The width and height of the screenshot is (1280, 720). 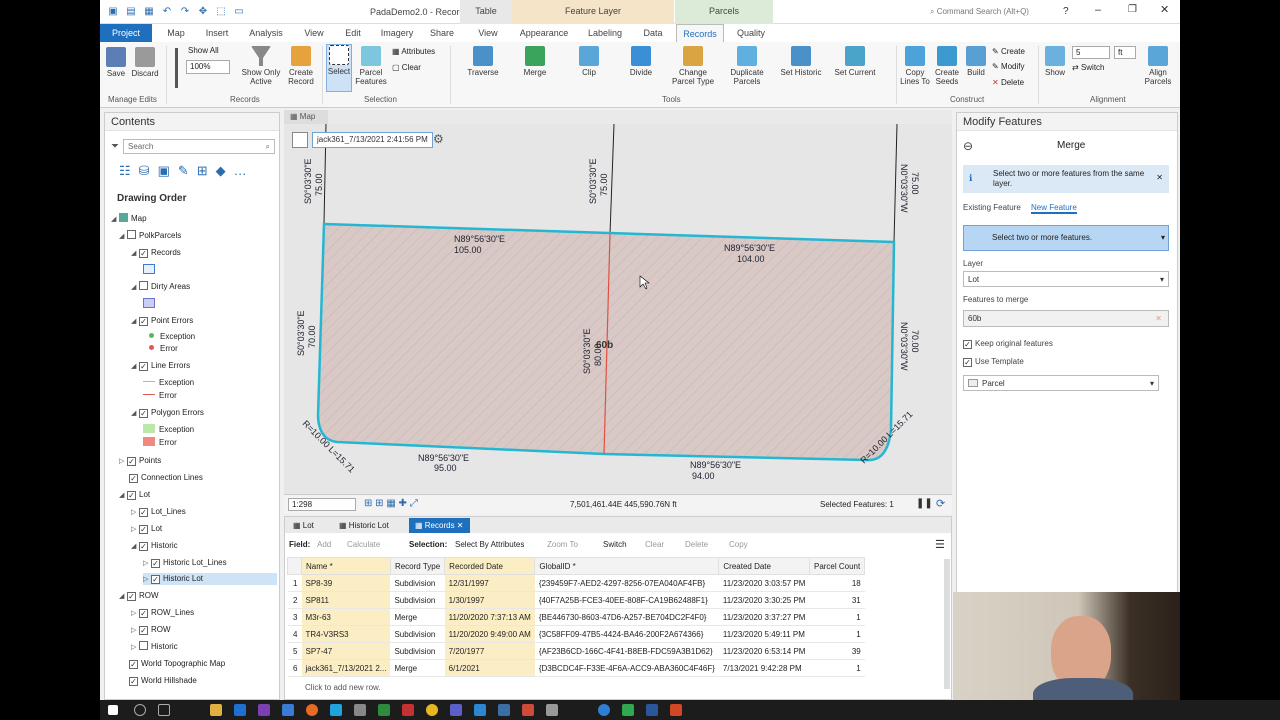 I want to click on toc-item-line-errors: ◢ ✓ Line Errors, so click(x=160, y=366).